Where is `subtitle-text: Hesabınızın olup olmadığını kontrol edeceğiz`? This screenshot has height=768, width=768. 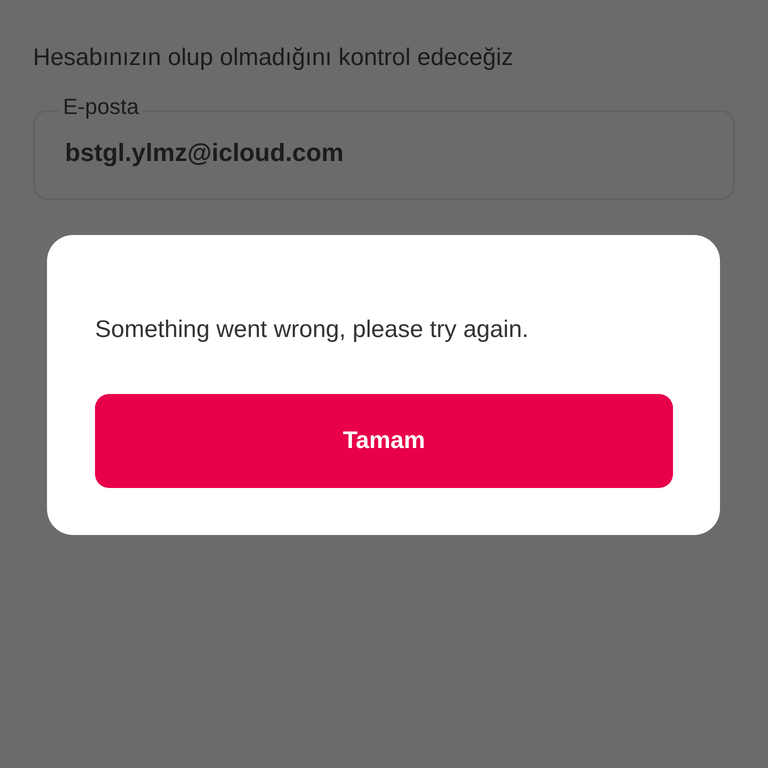 subtitle-text: Hesabınızın olup olmadığını kontrol edeceğiz is located at coordinates (273, 57).